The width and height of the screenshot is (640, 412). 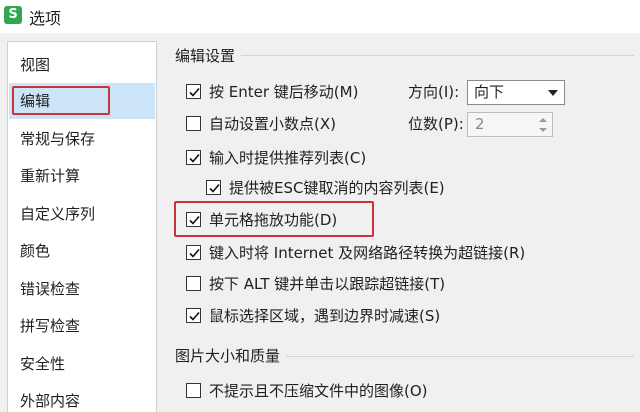 I want to click on places-value: 2, so click(x=480, y=124).